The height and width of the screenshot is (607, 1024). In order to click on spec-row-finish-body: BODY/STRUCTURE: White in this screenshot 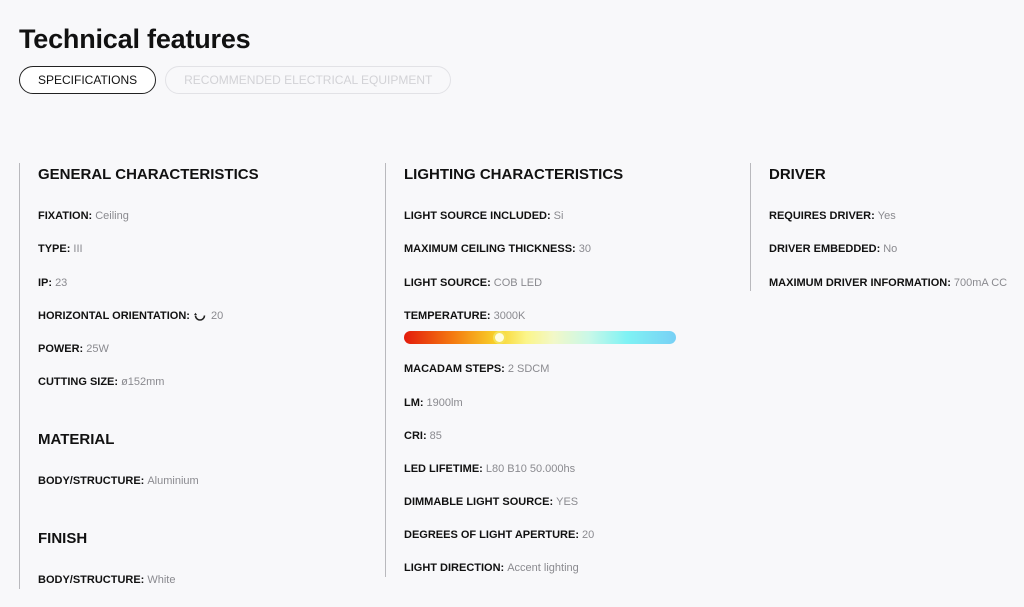, I will do `click(106, 580)`.